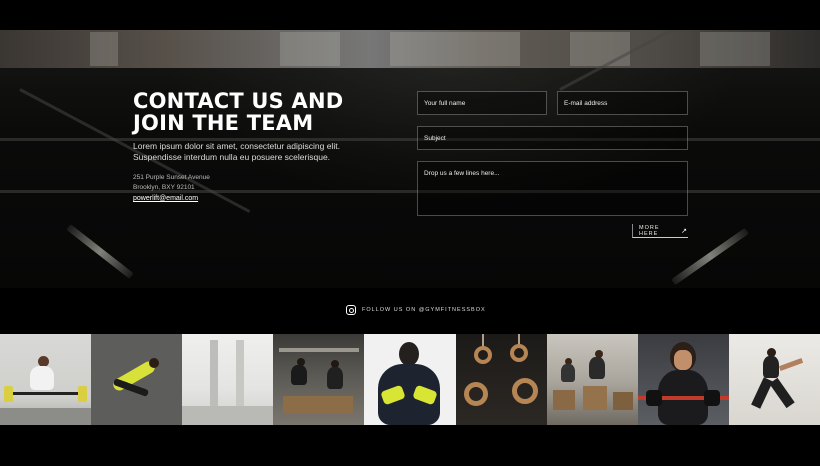 The image size is (820, 466). Describe the element at coordinates (319, 379) in the screenshot. I see `gallery-tile-box-jump-group-photo` at that location.